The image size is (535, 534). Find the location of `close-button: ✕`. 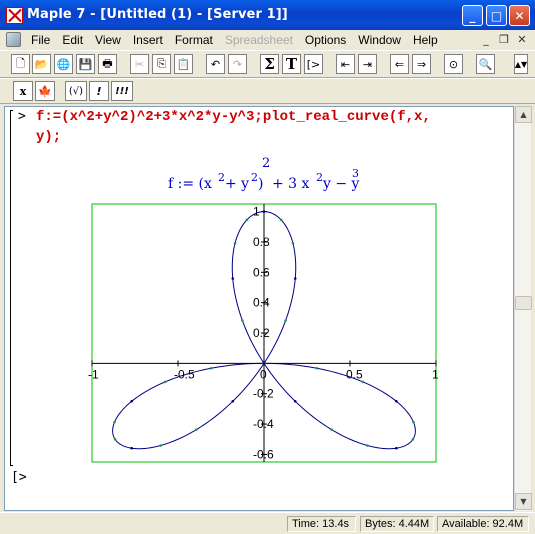

close-button: ✕ is located at coordinates (519, 15).